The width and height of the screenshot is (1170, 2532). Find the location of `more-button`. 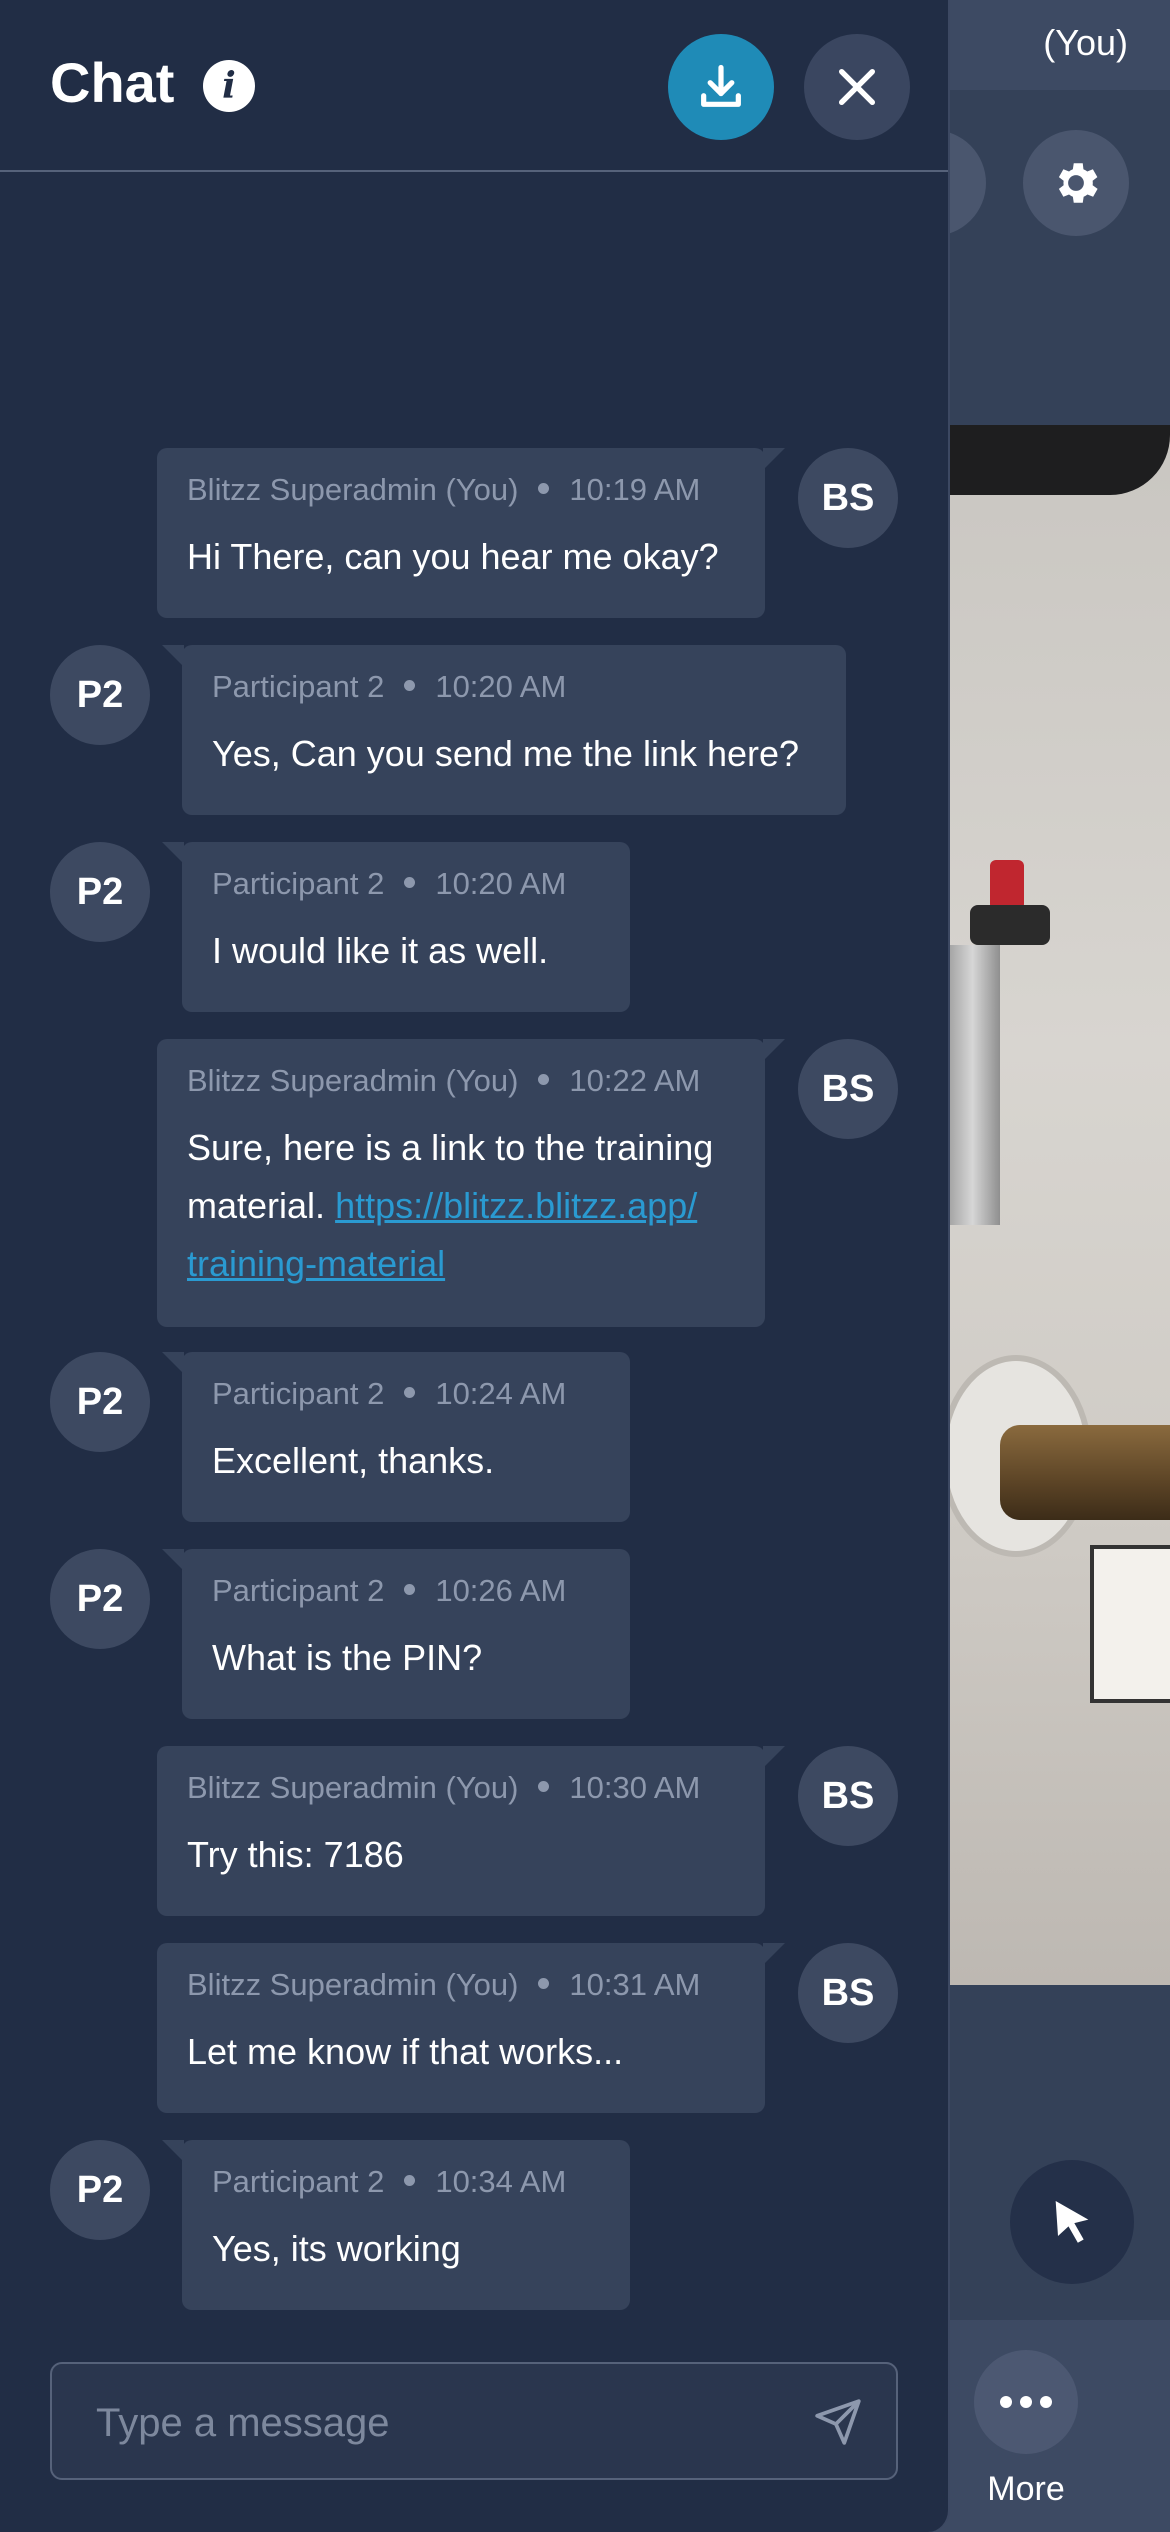

more-button is located at coordinates (1026, 2402).